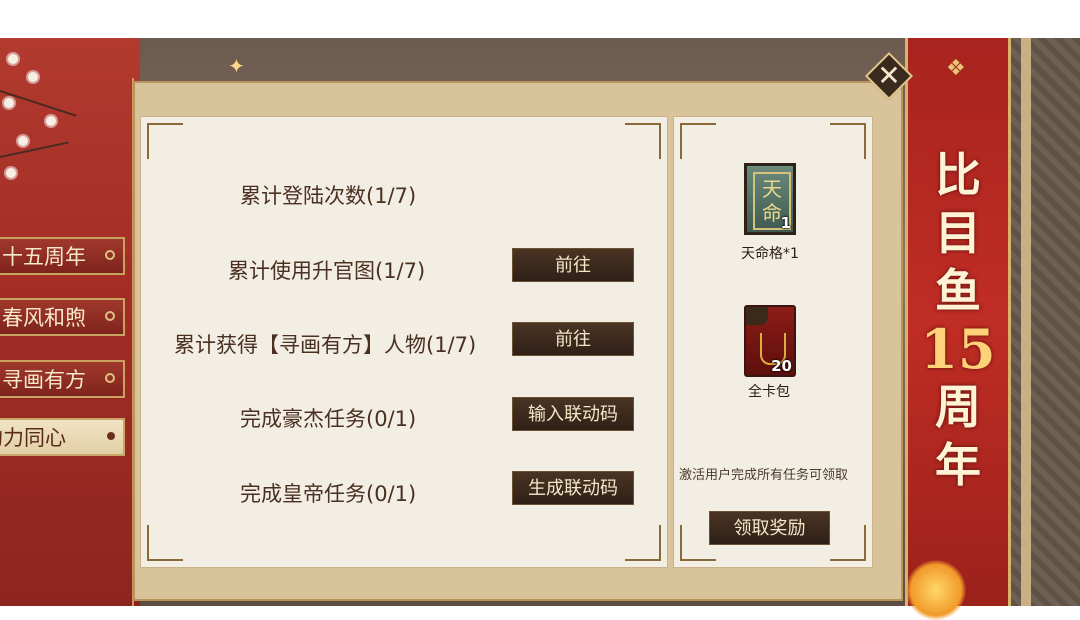 This screenshot has height=620, width=1080. I want to click on task-promotion-map: 累计使用升官图(1/7), so click(327, 271).